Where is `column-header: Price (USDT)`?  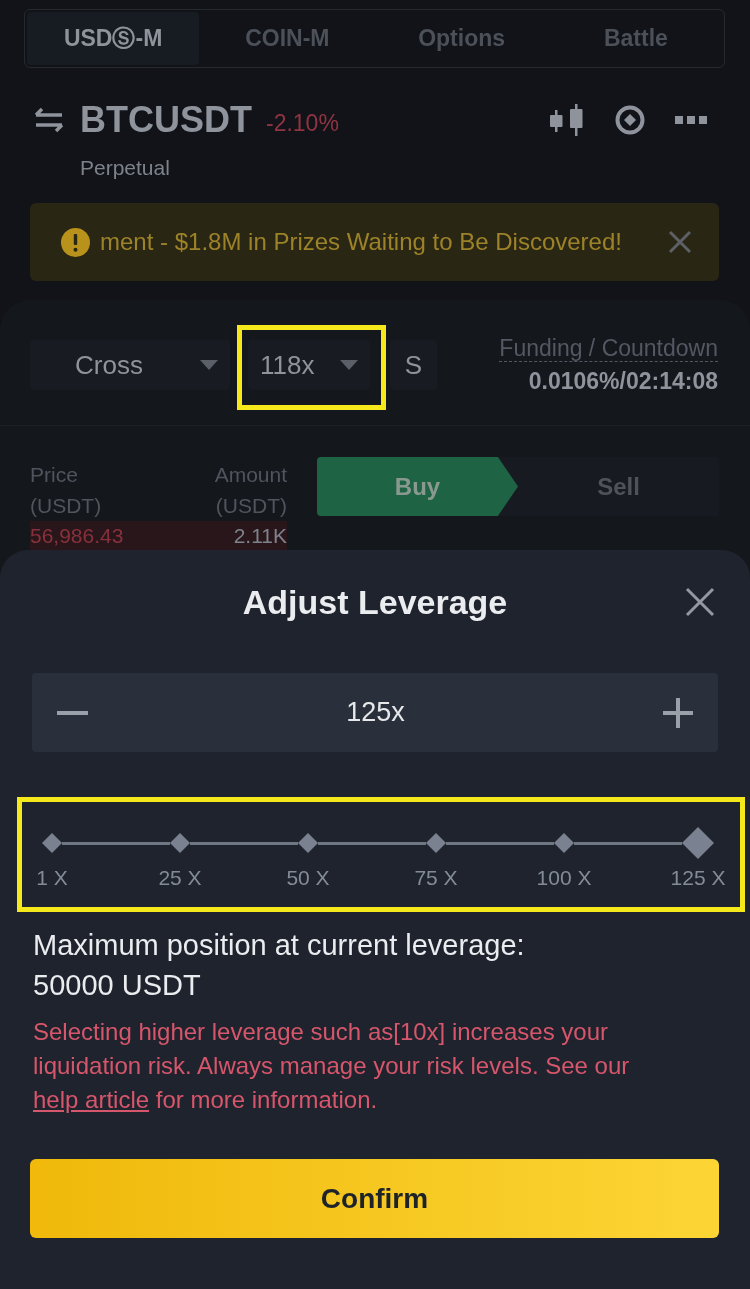
column-header: Price (USDT) is located at coordinates (66, 490).